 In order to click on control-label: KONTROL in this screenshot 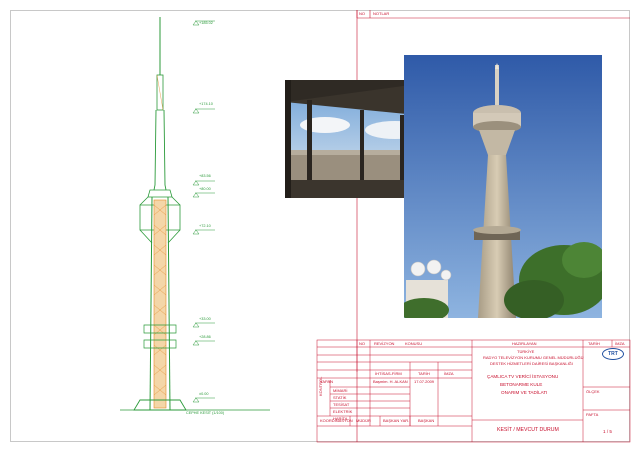, I will do `click(320, 386)`.